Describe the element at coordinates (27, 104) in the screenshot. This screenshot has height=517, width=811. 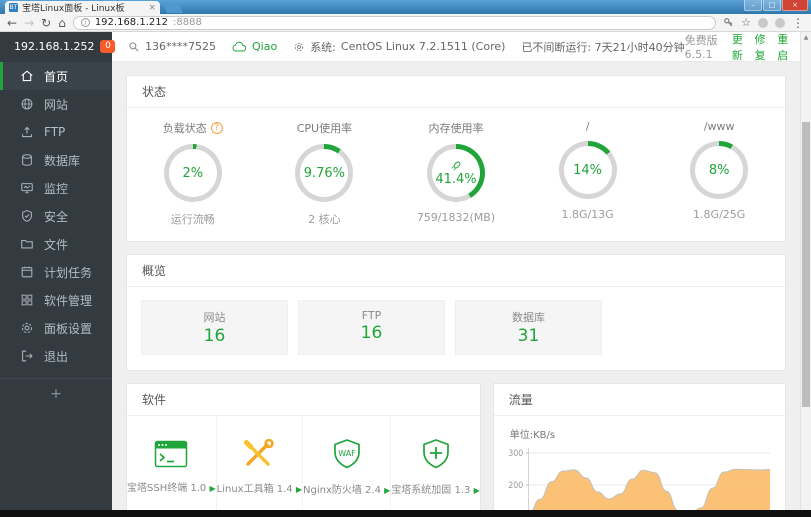
I see `globe-icon` at that location.